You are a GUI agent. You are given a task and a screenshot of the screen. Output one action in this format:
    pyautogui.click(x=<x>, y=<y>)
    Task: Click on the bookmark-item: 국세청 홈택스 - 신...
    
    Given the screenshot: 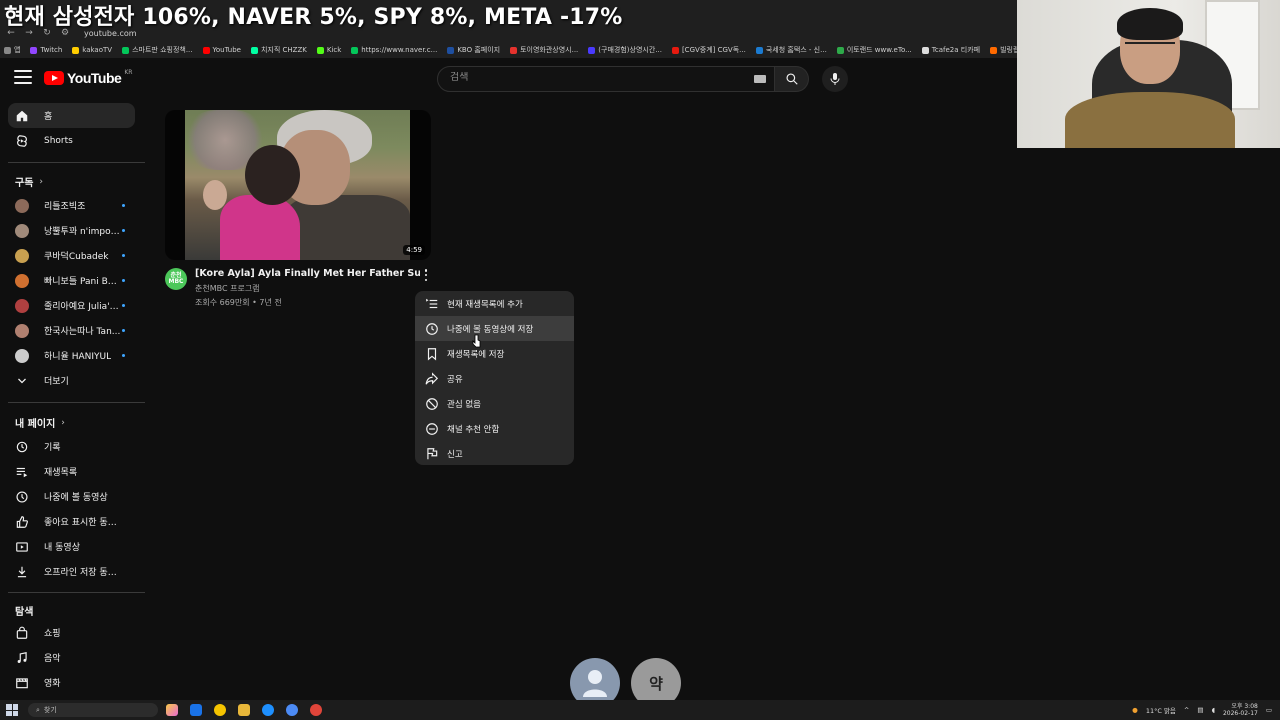 What is the action you would take?
    pyautogui.click(x=791, y=50)
    